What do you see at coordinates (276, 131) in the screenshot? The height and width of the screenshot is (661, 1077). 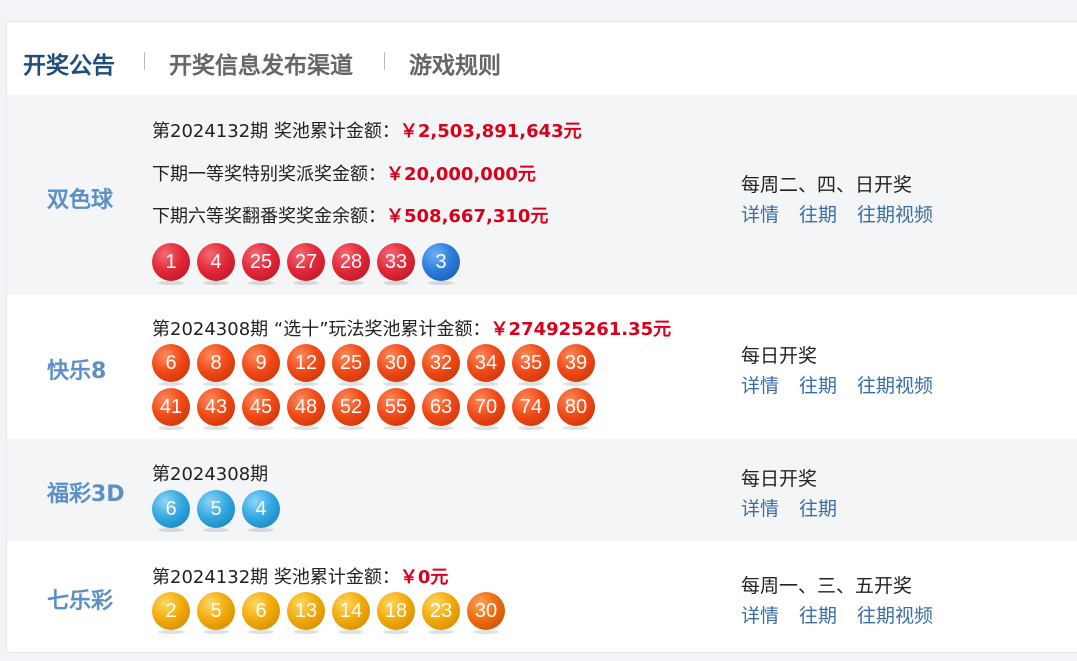 I see `ssq-issue-label: 第2024132期 奖池累计金额：` at bounding box center [276, 131].